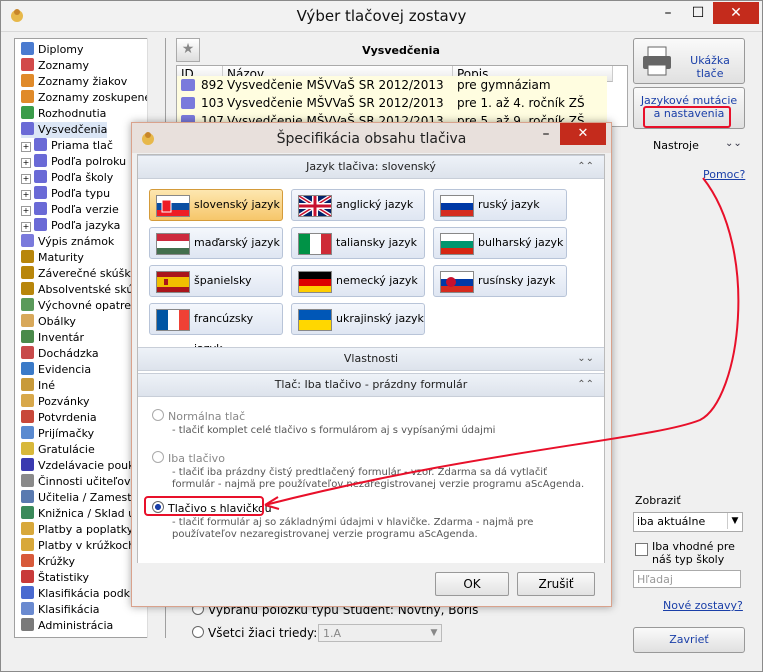 This screenshot has height=672, width=763. I want to click on language-option: ruský jazyk, so click(500, 205).